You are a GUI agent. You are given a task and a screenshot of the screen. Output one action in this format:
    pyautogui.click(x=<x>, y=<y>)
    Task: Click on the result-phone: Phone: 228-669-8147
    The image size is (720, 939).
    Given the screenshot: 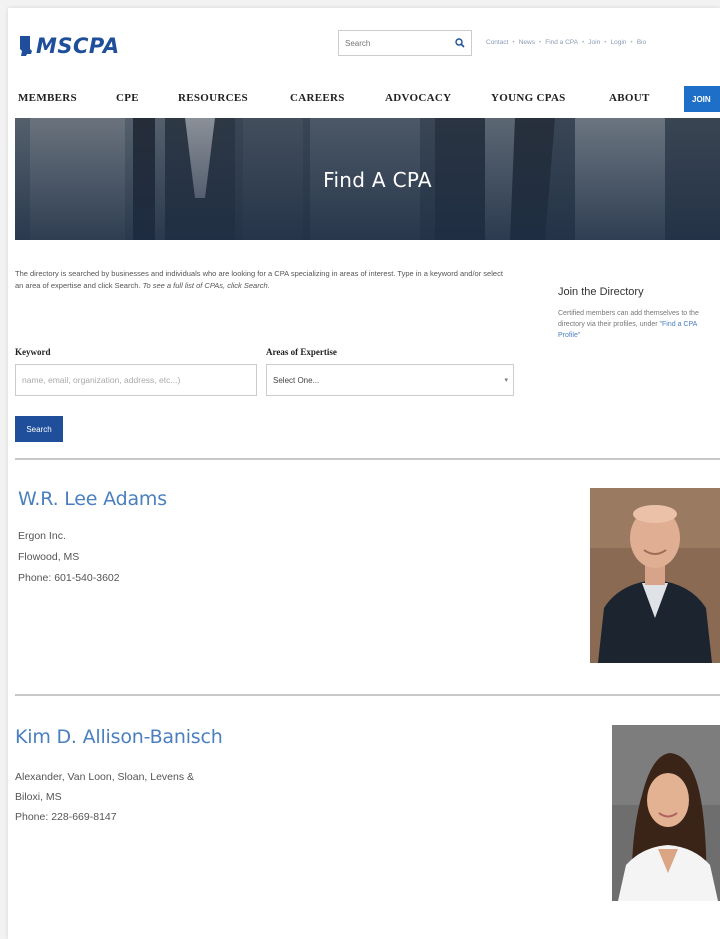 What is the action you would take?
    pyautogui.click(x=66, y=817)
    